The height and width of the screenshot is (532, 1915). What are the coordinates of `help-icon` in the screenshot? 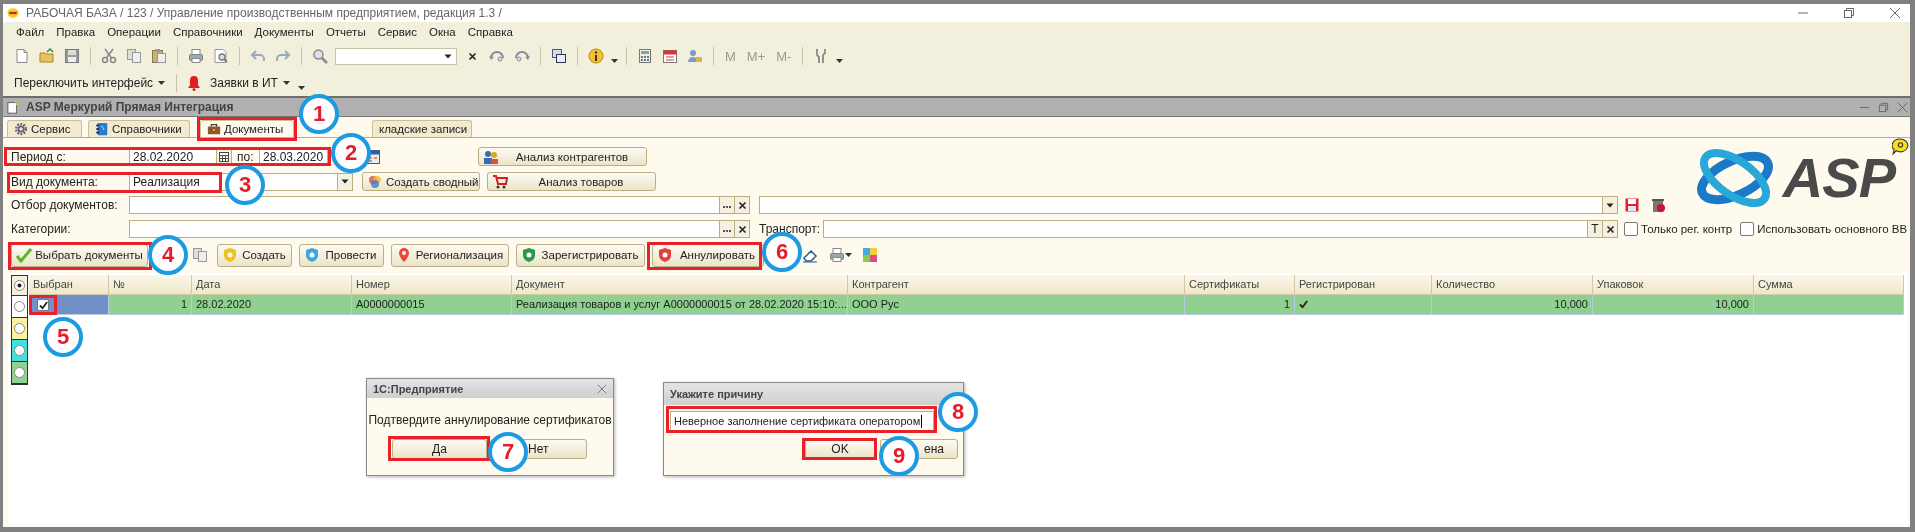 It's located at (1900, 146).